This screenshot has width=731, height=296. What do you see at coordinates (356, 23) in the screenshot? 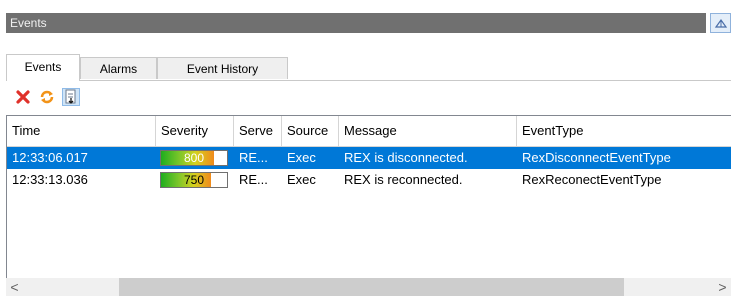
I see `panel-title-bar: Events` at bounding box center [356, 23].